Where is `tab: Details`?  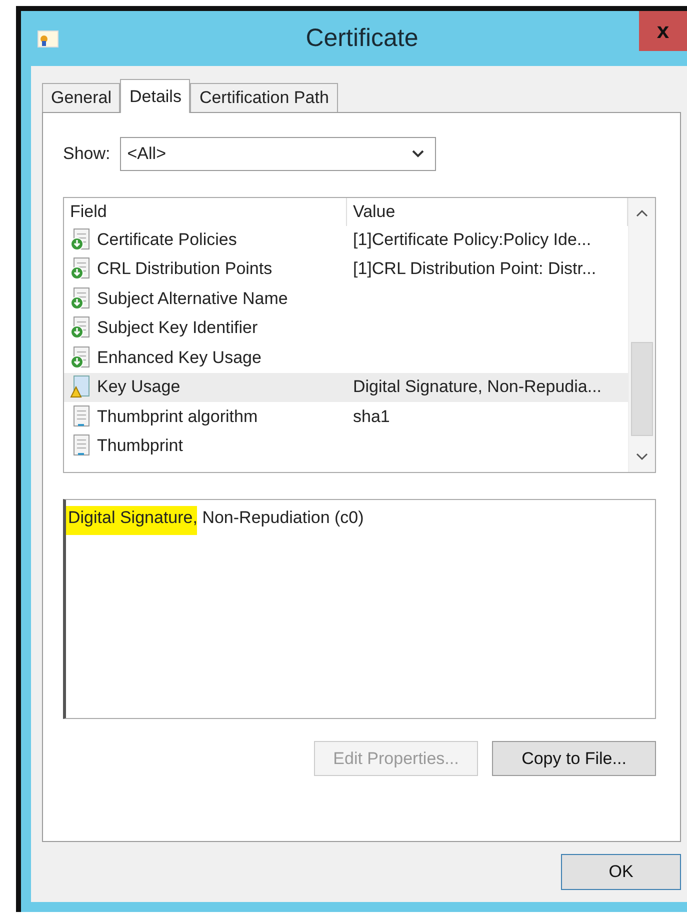
tab: Details is located at coordinates (155, 96).